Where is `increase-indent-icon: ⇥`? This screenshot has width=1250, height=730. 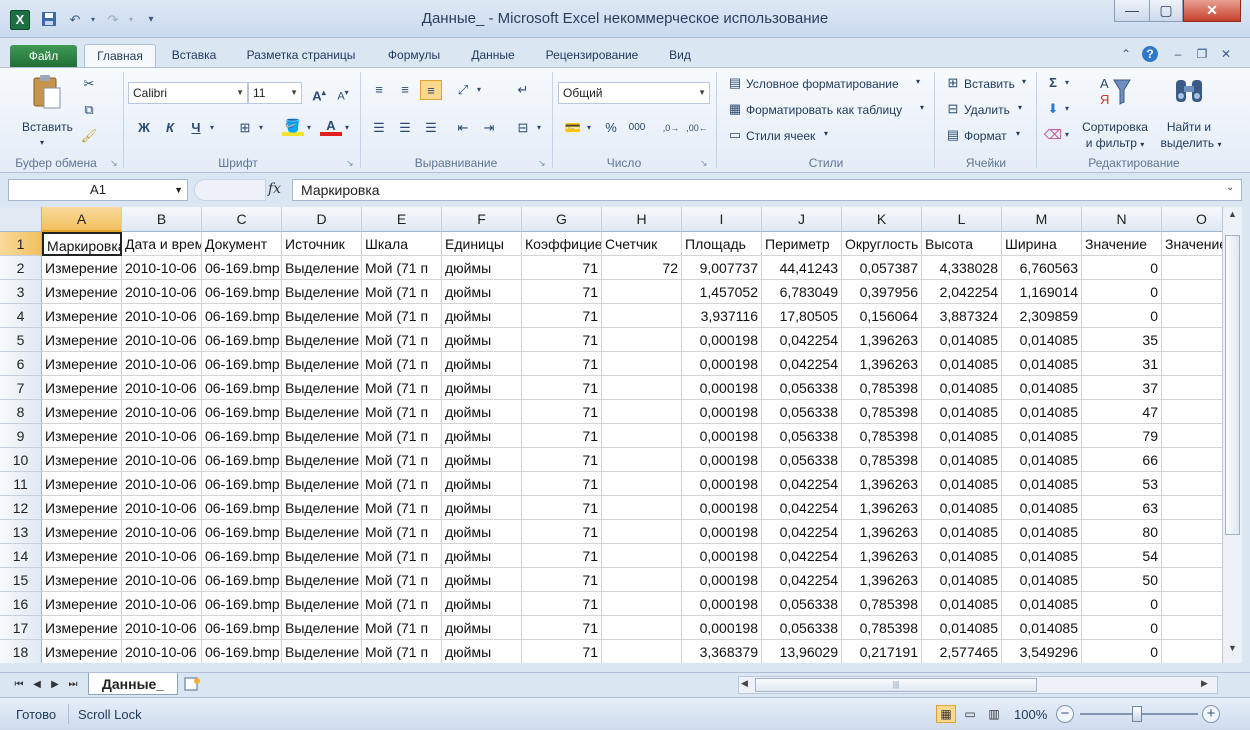 increase-indent-icon: ⇥ is located at coordinates (489, 128).